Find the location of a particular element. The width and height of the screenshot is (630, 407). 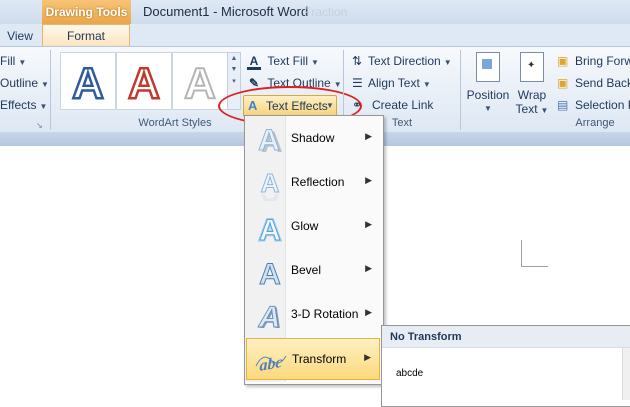

transform-abc-icon: abc is located at coordinates (271, 364).